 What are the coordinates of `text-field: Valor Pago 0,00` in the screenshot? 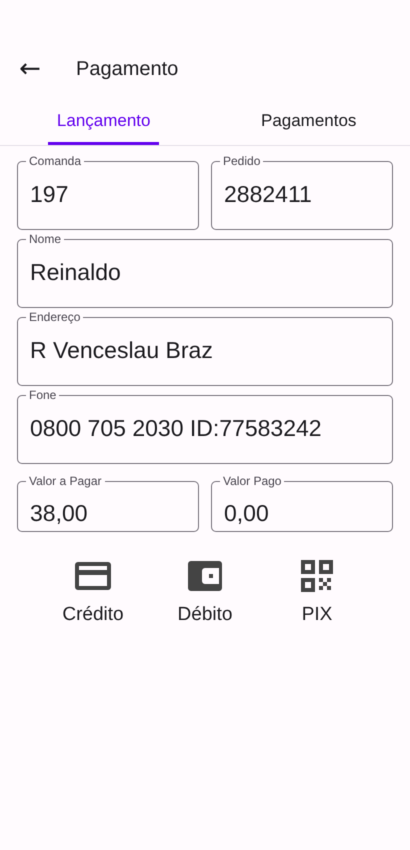 It's located at (302, 503).